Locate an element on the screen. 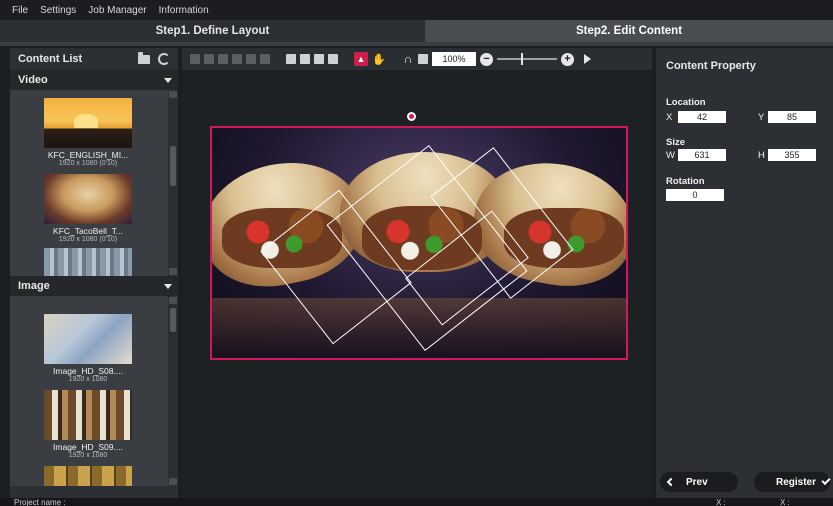 Image resolution: width=833 pixels, height=506 pixels. step-tabs: Step1. Define Layout Step2. Edit Content is located at coordinates (416, 31).